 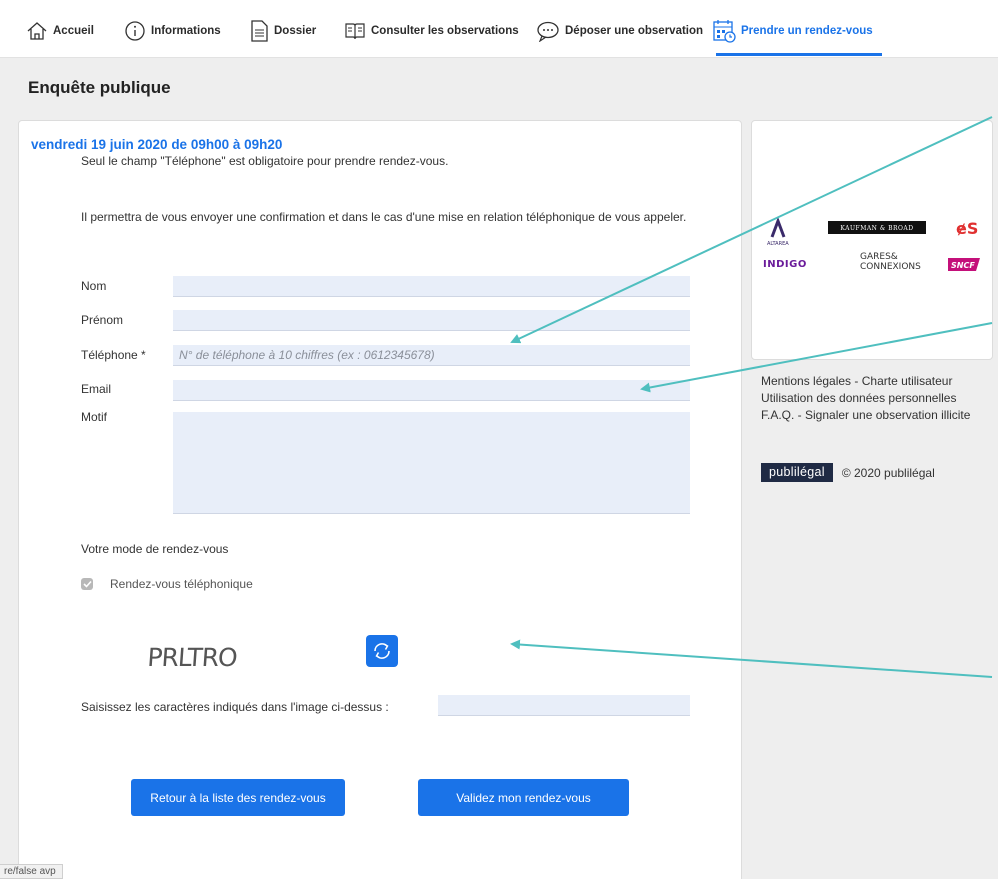 What do you see at coordinates (355, 31) in the screenshot?
I see `open-book-icon` at bounding box center [355, 31].